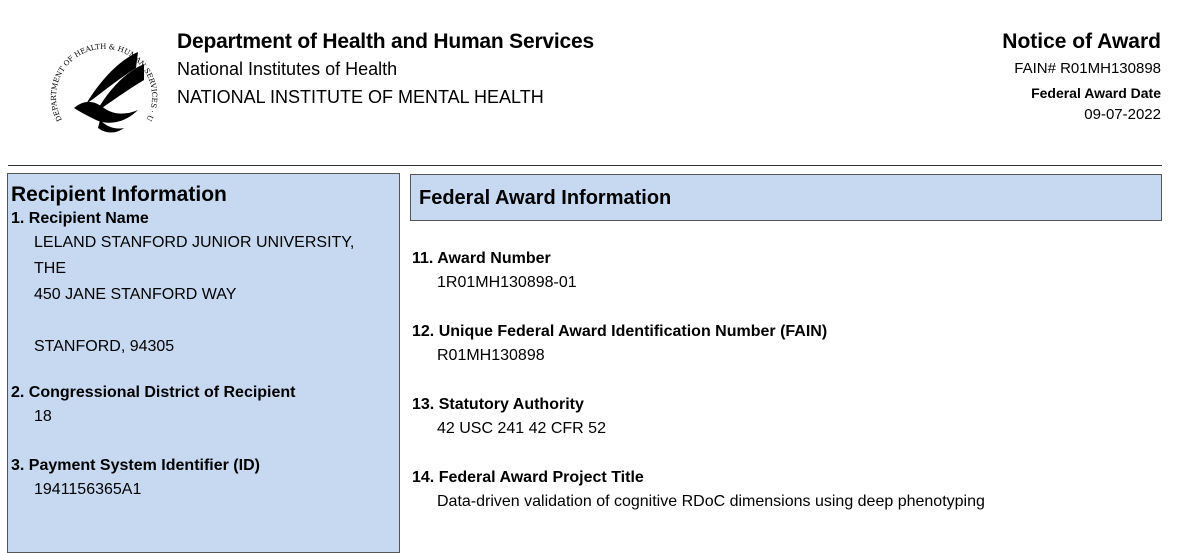 Image resolution: width=1178 pixels, height=553 pixels. What do you see at coordinates (1081, 41) in the screenshot?
I see `notice-title: Notice of Award` at bounding box center [1081, 41].